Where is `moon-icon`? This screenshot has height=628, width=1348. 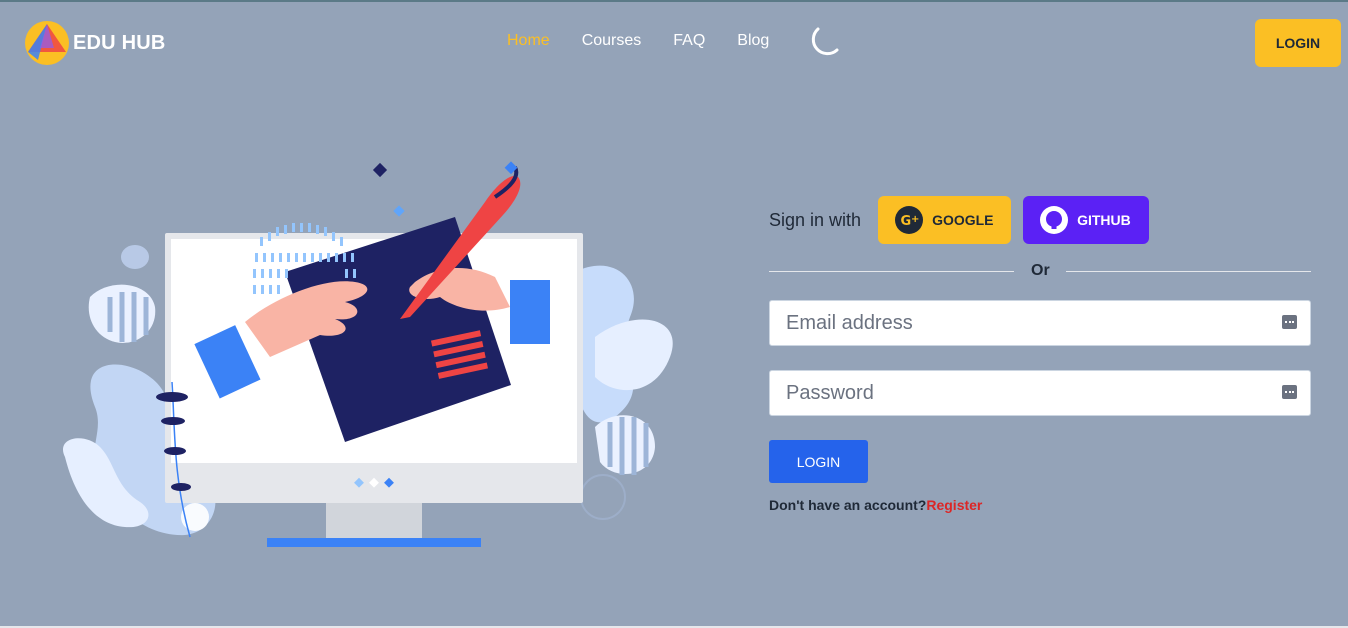
moon-icon is located at coordinates (823, 43).